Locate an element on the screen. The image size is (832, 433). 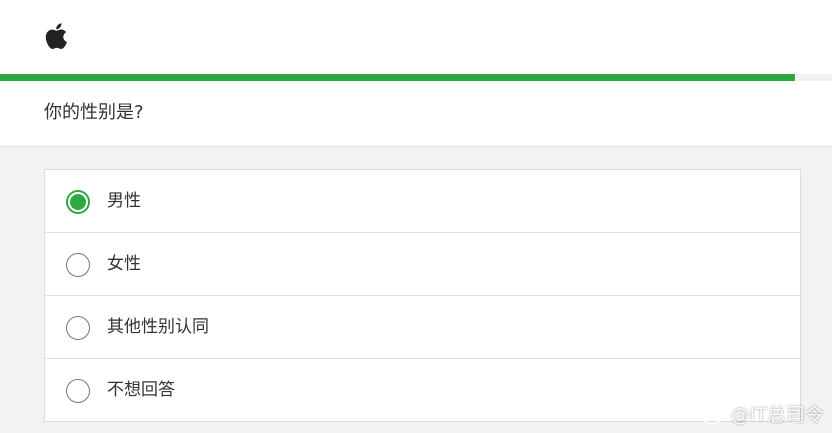
option-label: 其他性别认同 is located at coordinates (158, 327).